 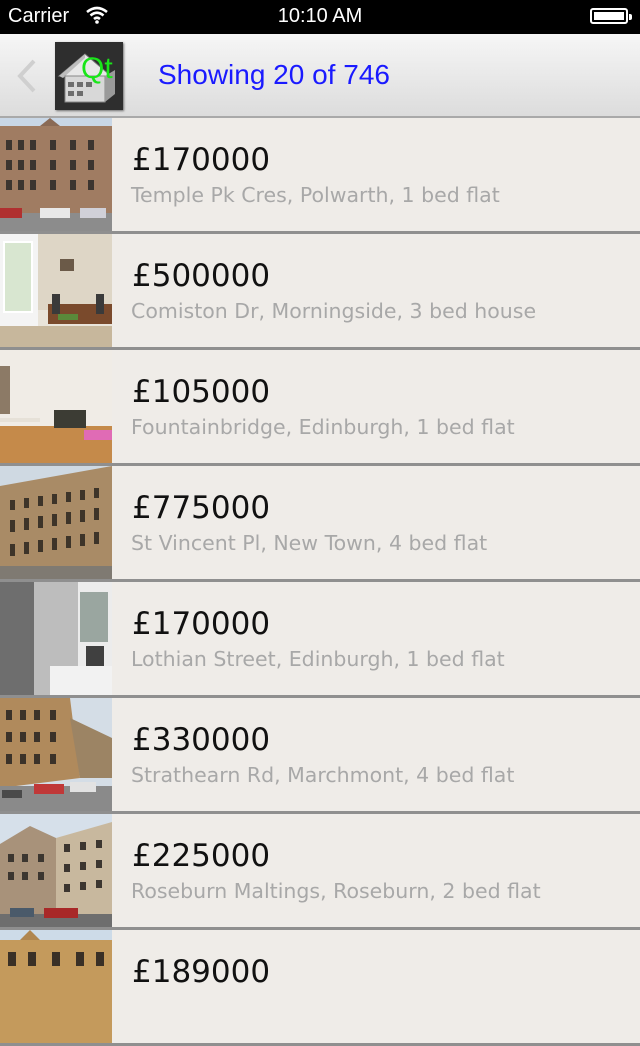 I want to click on house-icon: Qt, so click(x=86, y=77).